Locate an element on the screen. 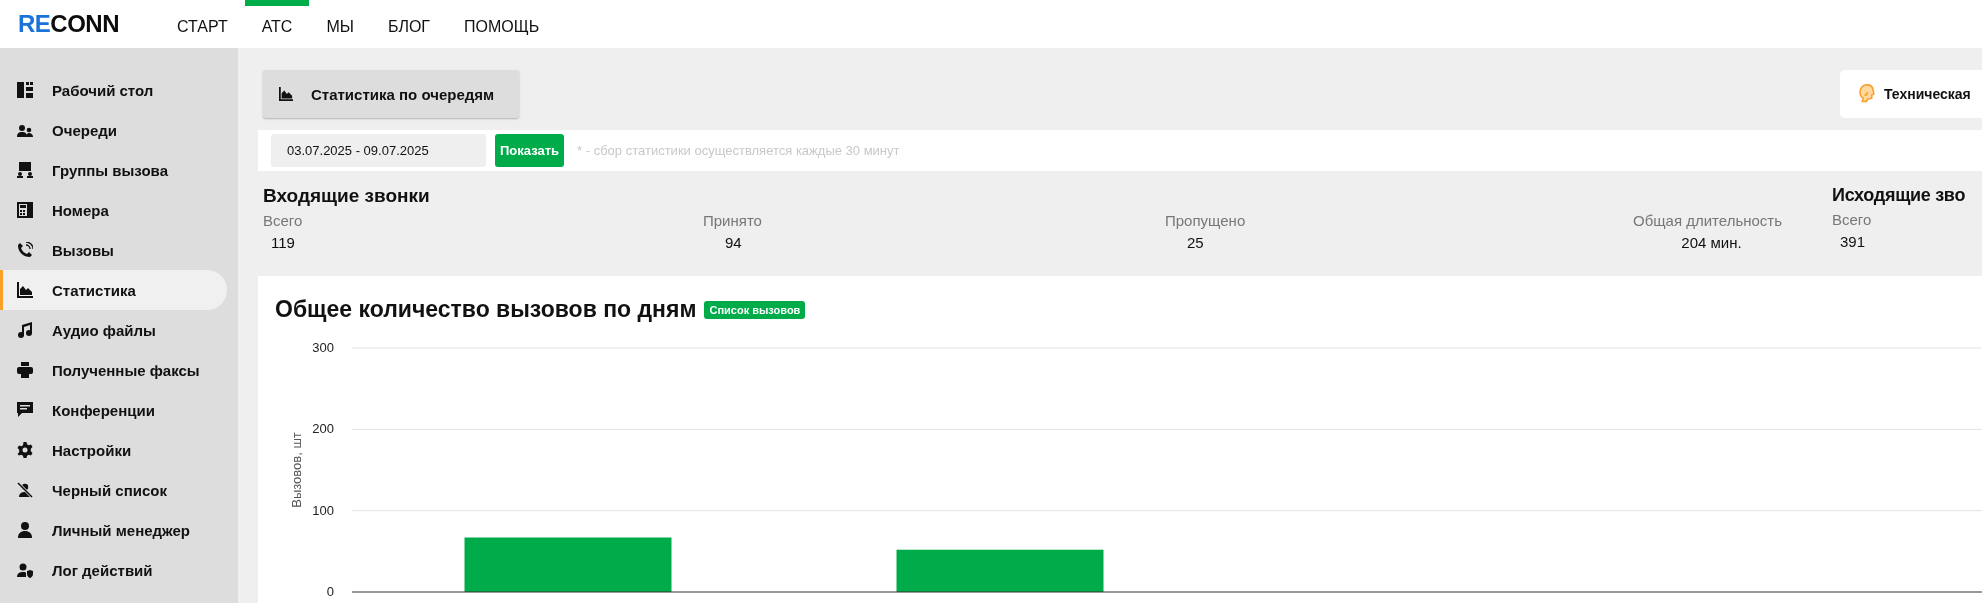 The width and height of the screenshot is (1982, 603). stat-value: 204 мин. is located at coordinates (1711, 242).